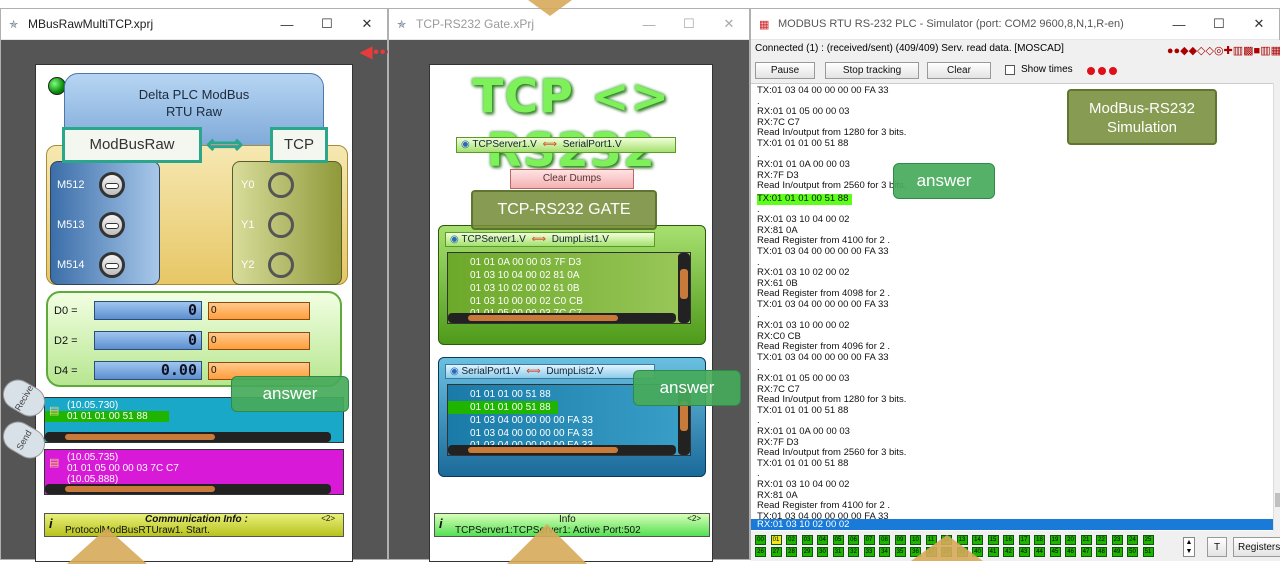 The width and height of the screenshot is (1280, 564). What do you see at coordinates (1101, 552) in the screenshot?
I see `coil-cell: 48` at bounding box center [1101, 552].